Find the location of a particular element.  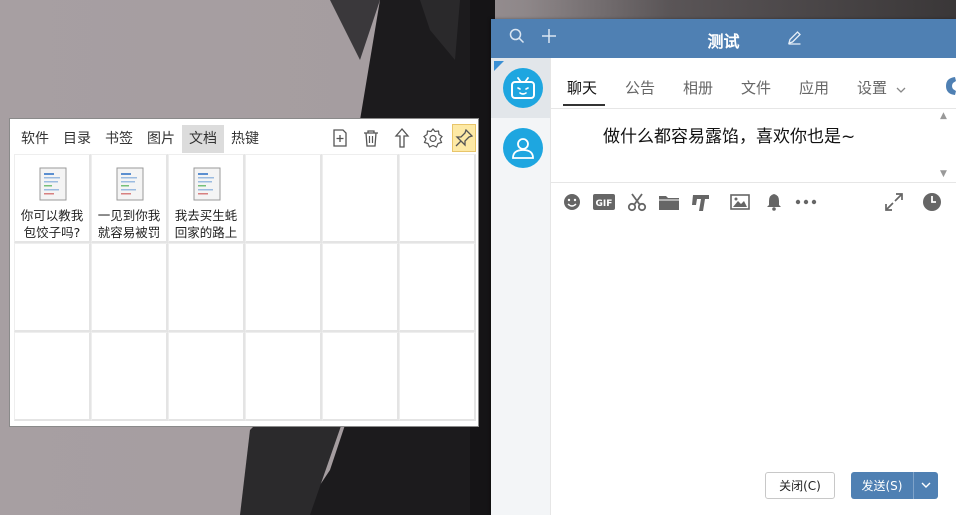

tab-directory: 目录 is located at coordinates (77, 139).